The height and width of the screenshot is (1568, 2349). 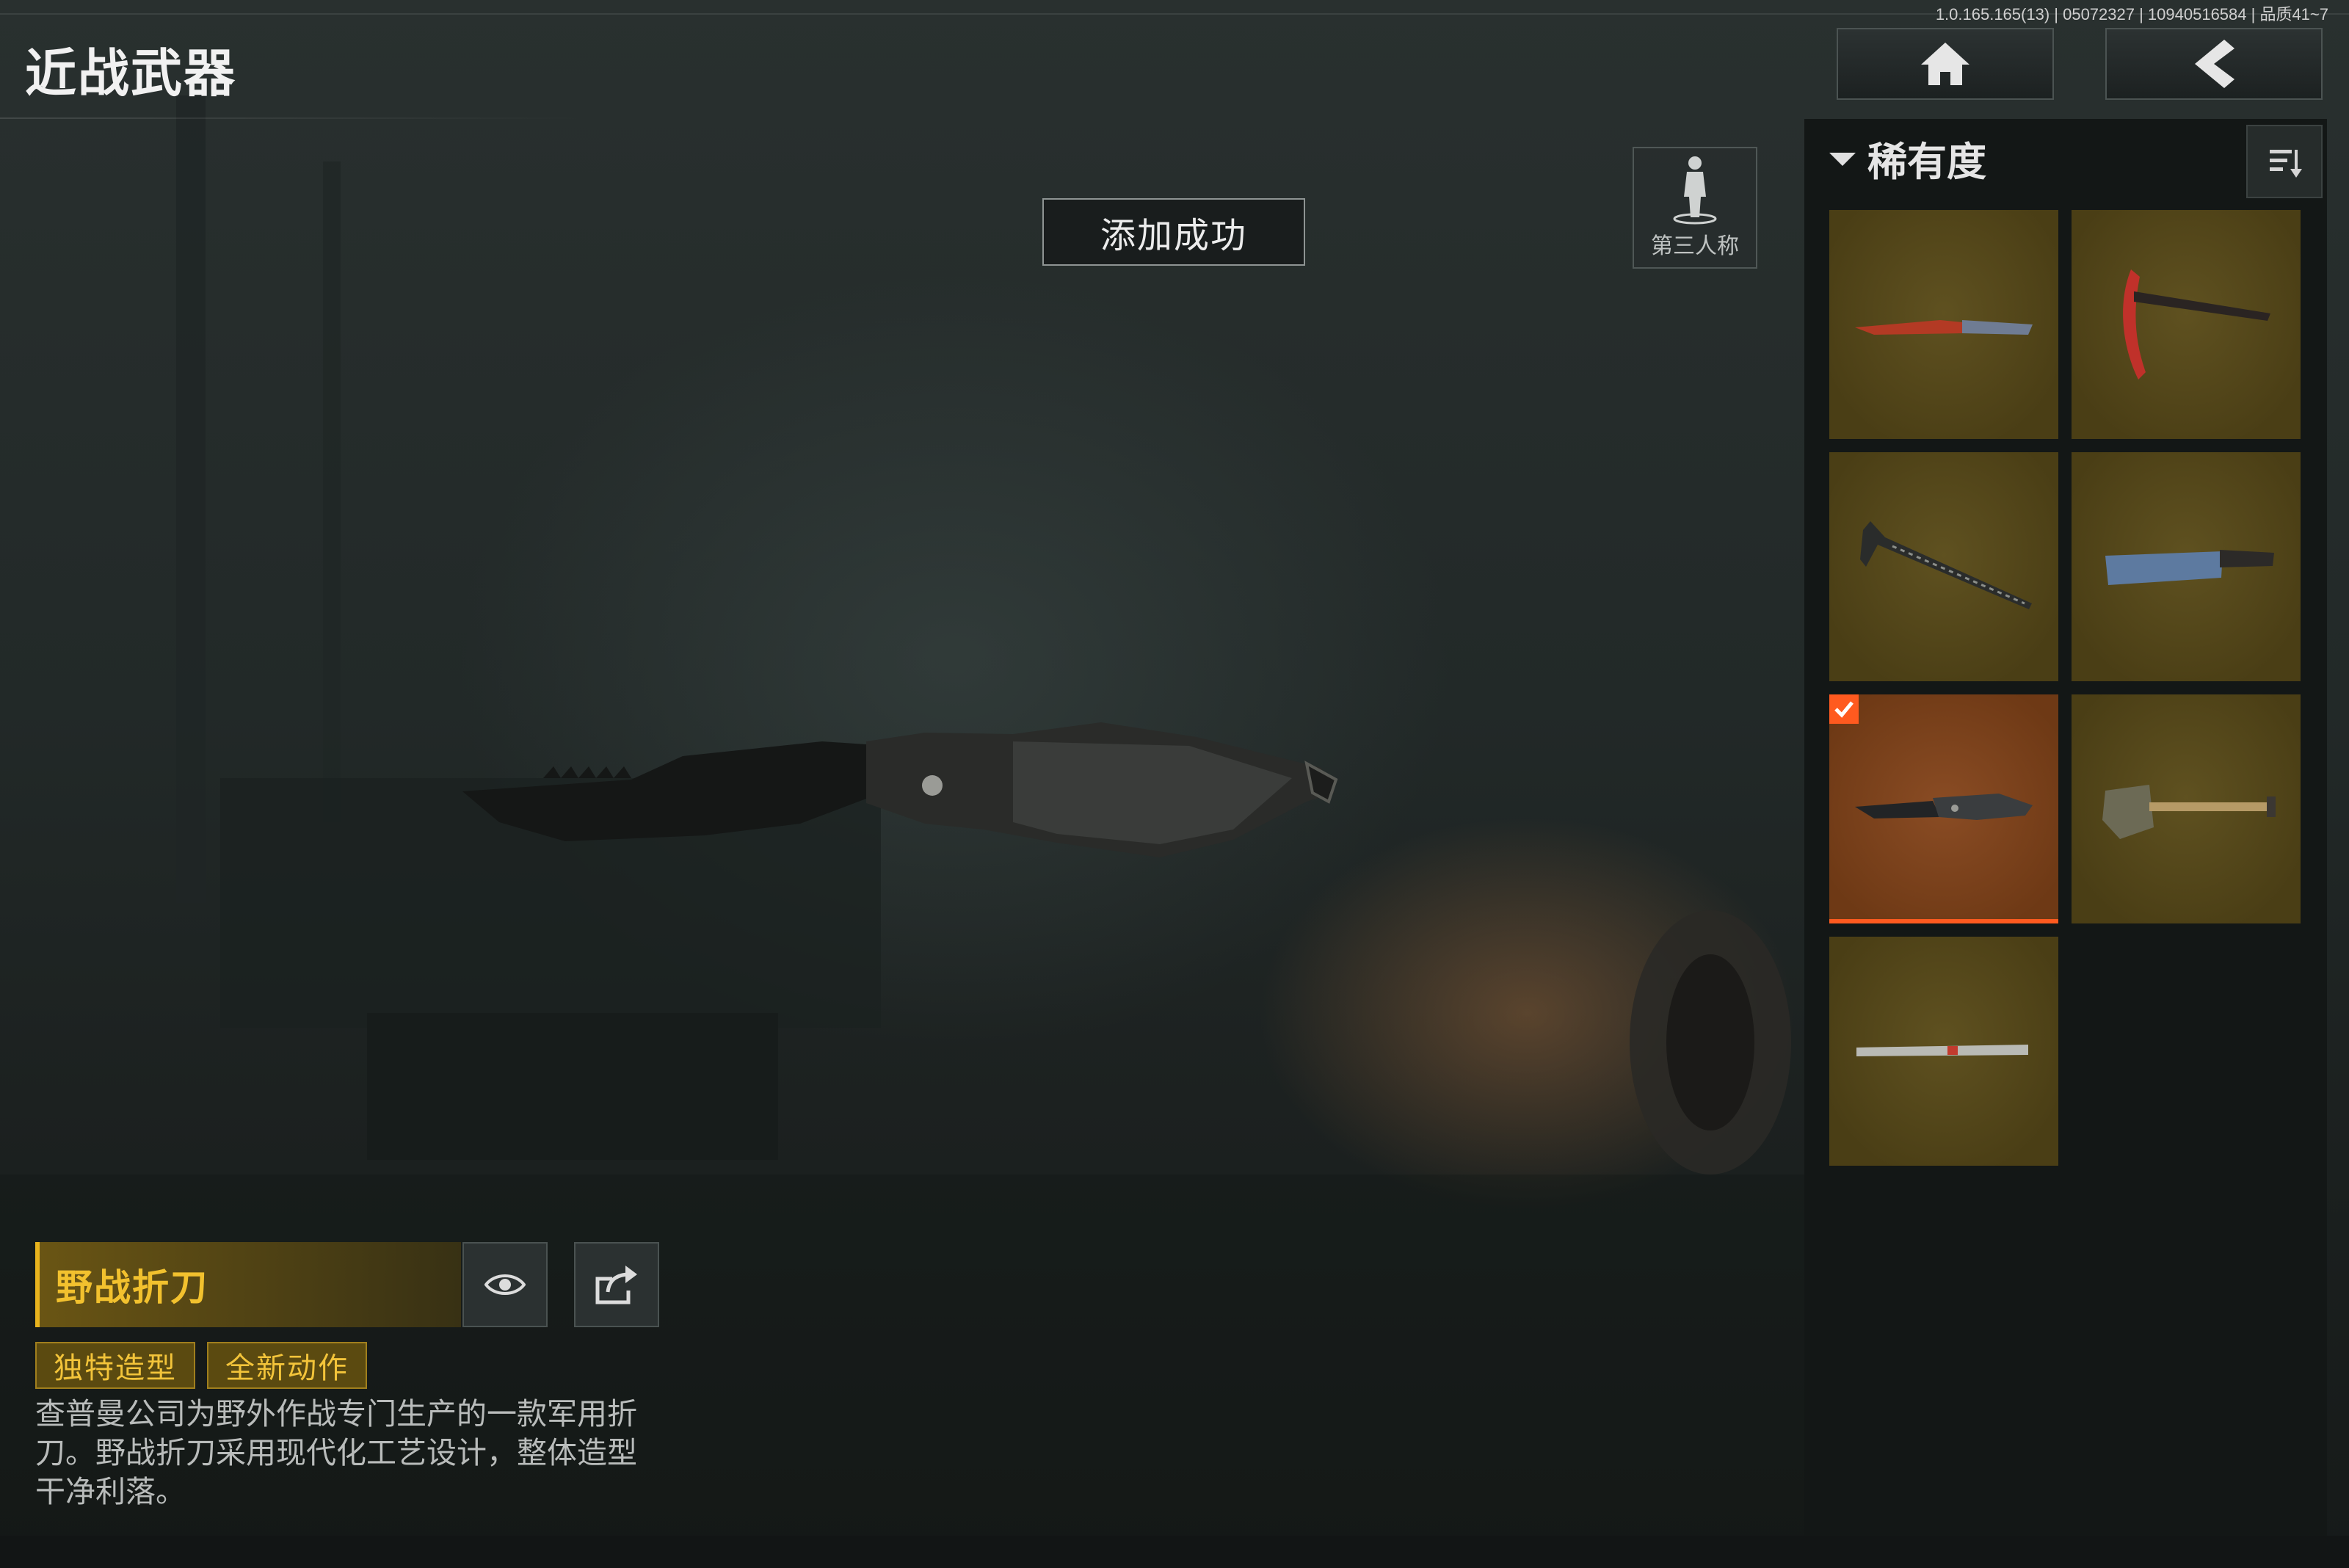 I want to click on weapon-tile-field-folding-knife, so click(x=1943, y=808).